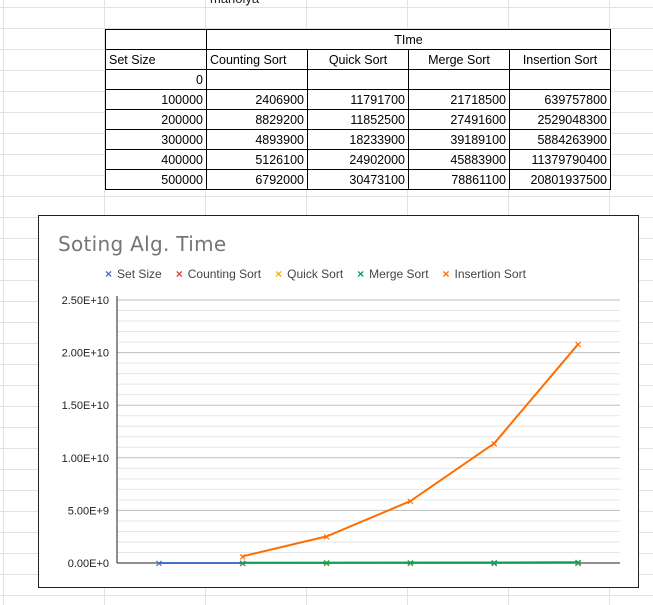 The height and width of the screenshot is (605, 653). Describe the element at coordinates (156, 99) in the screenshot. I see `table-cell: 100000` at that location.